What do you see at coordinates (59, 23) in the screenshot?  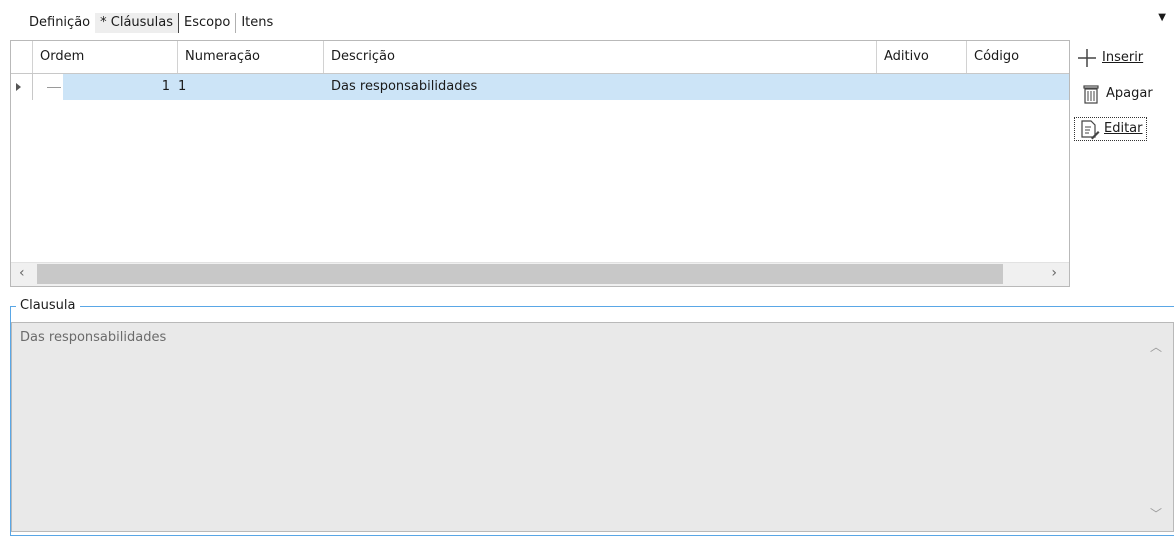 I see `tab-definicao: Definição` at bounding box center [59, 23].